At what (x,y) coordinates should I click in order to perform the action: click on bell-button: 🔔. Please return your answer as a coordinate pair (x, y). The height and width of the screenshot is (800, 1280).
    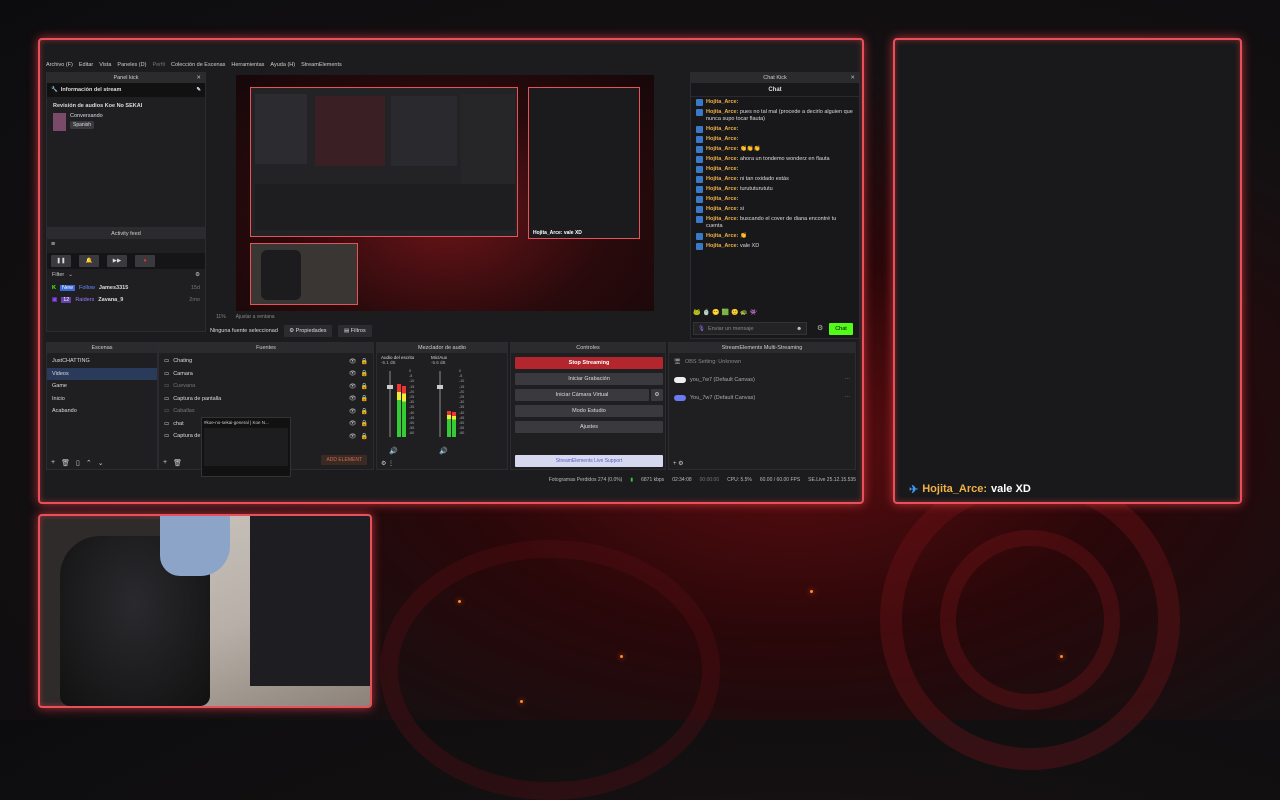
    Looking at the image, I should click on (89, 261).